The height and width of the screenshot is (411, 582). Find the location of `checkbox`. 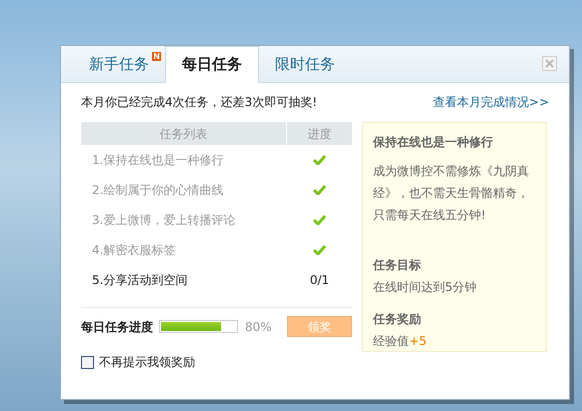

checkbox is located at coordinates (87, 362).